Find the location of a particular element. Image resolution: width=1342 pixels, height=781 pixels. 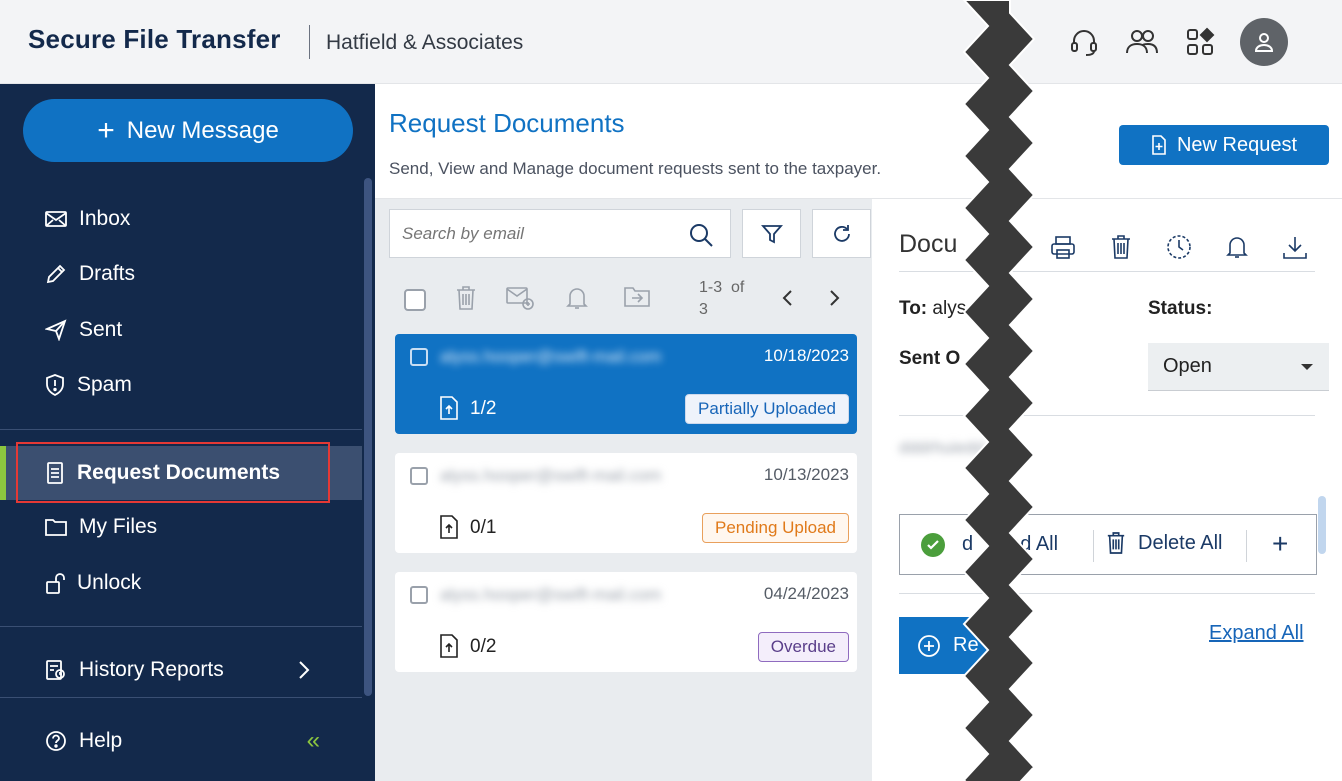

move-folder-icon is located at coordinates (637, 297).